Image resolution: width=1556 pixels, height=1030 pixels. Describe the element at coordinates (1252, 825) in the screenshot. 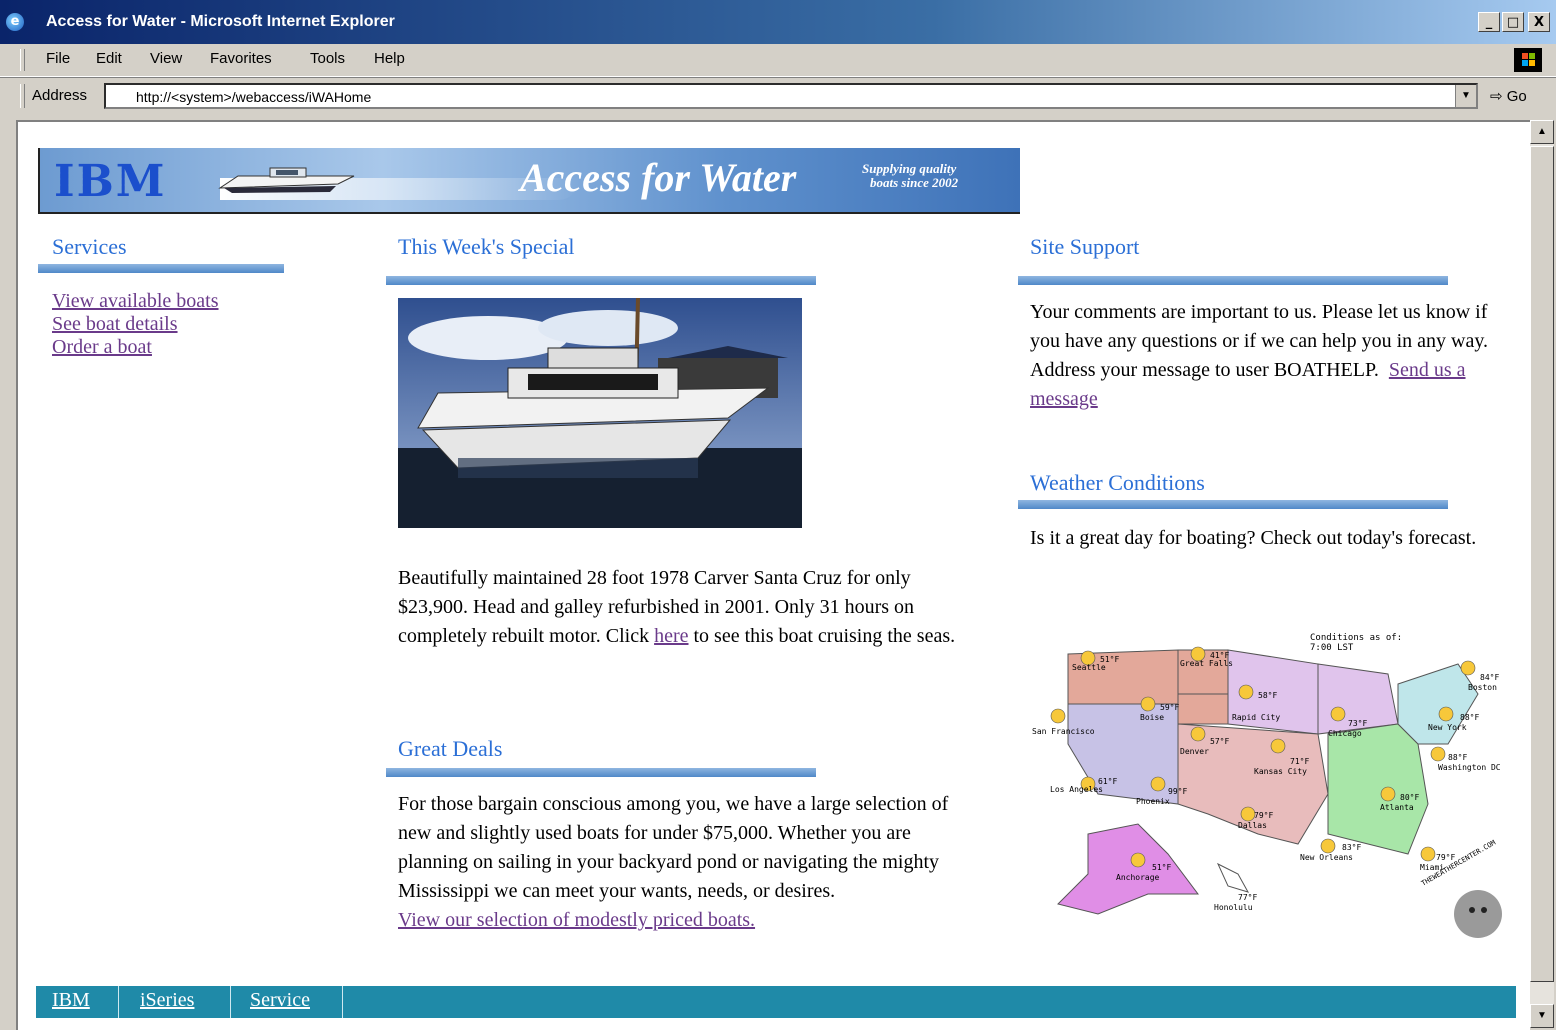

I see `city-dallas: Dallas` at that location.